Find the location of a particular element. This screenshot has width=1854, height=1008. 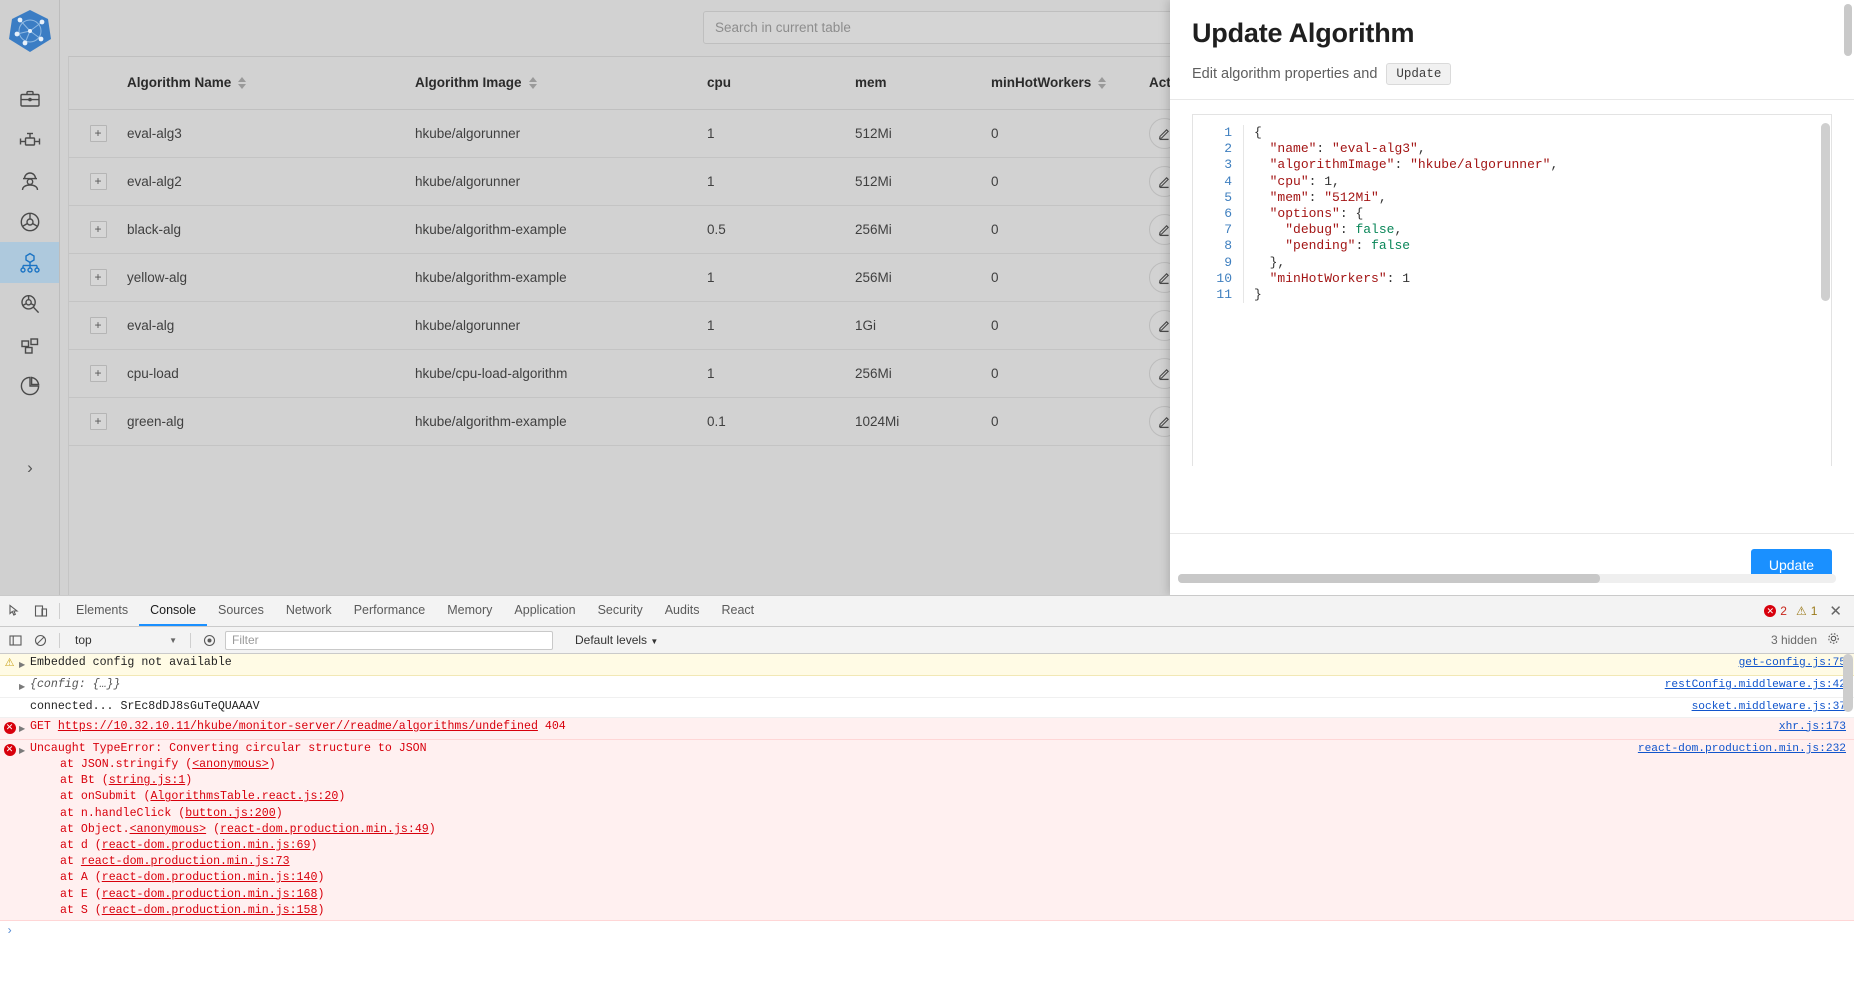

editor-line: "minHotWorkers": 1 is located at coordinates (1340, 278).